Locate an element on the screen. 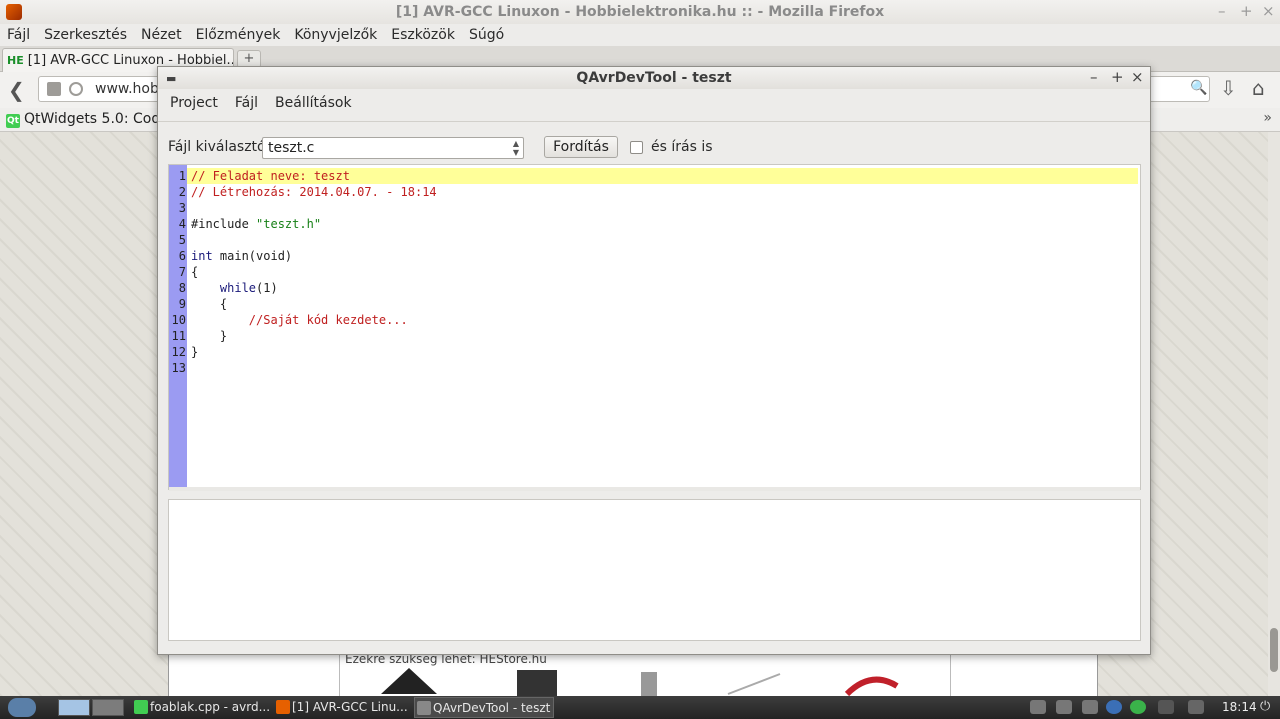  battery-icon is located at coordinates (1166, 707).